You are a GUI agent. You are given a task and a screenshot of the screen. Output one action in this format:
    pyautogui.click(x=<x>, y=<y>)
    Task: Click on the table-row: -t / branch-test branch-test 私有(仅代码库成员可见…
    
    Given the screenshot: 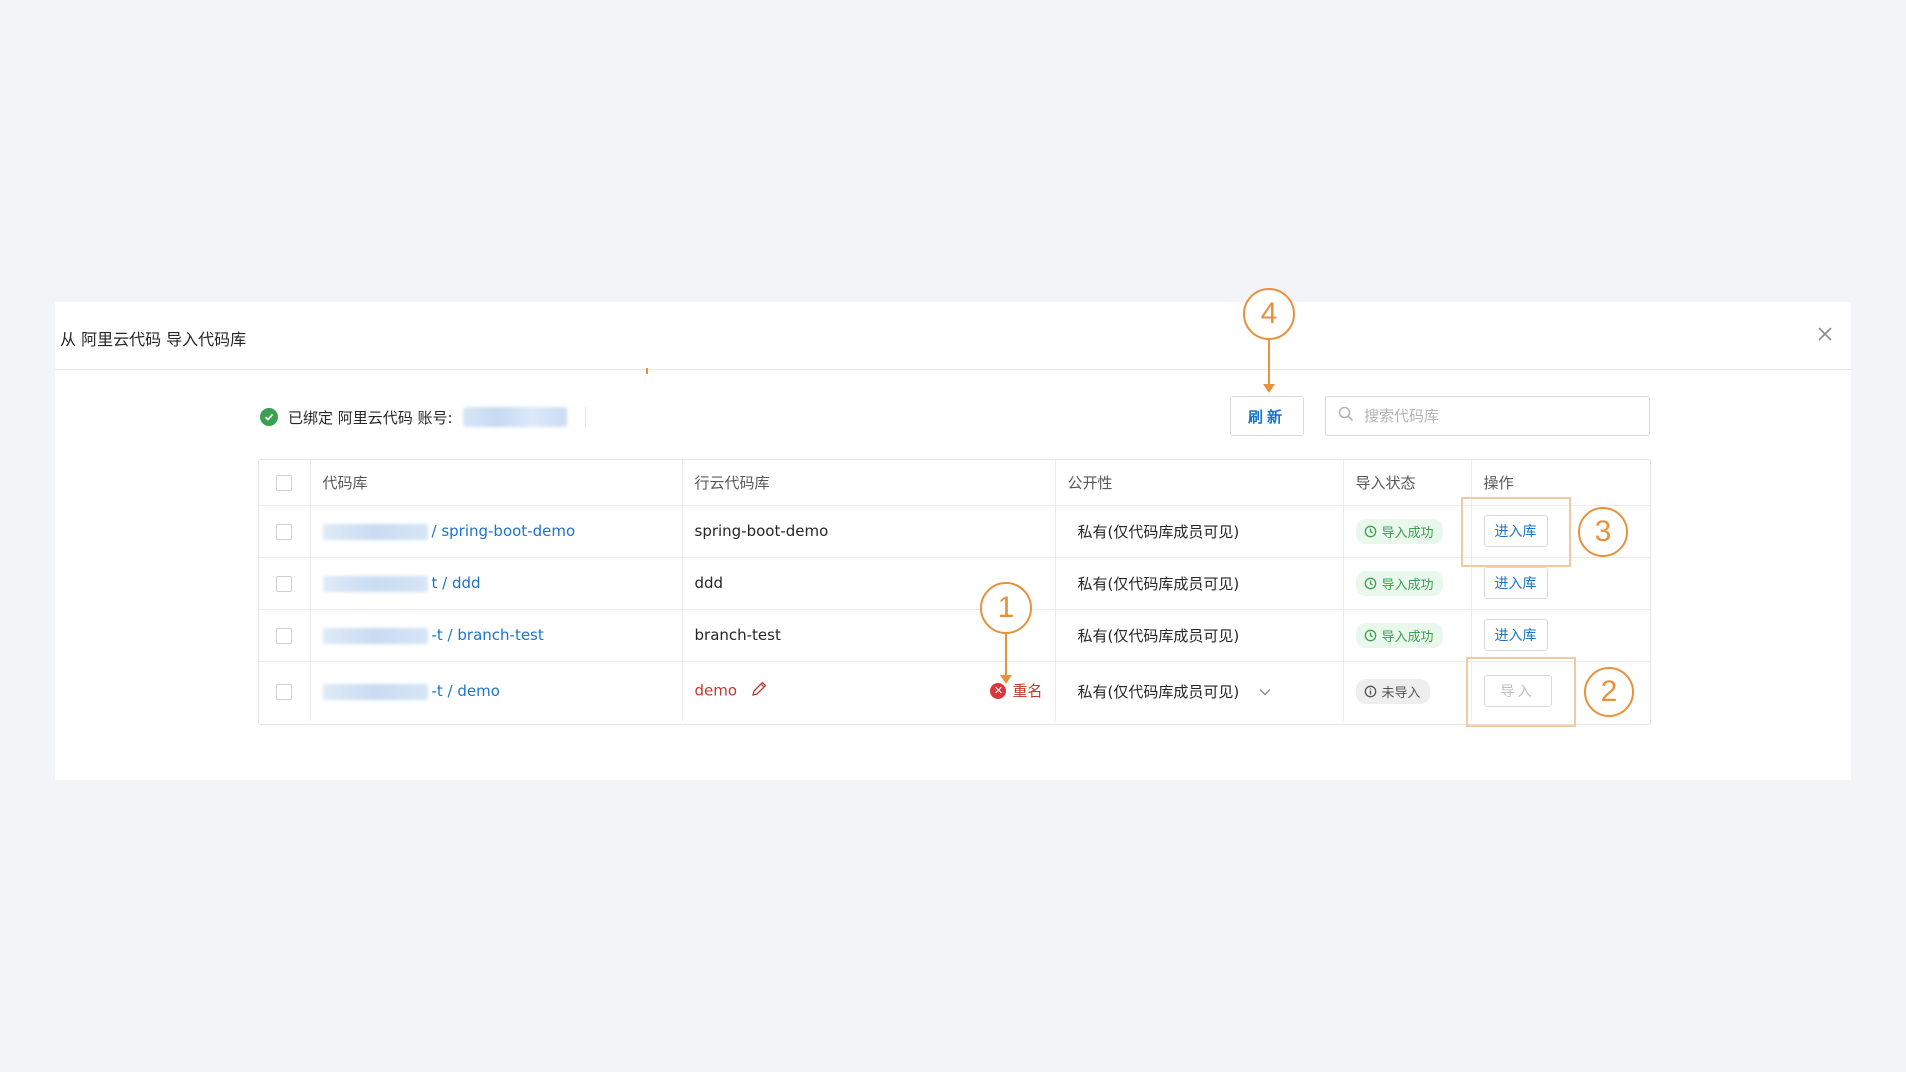 What is the action you would take?
    pyautogui.click(x=954, y=635)
    